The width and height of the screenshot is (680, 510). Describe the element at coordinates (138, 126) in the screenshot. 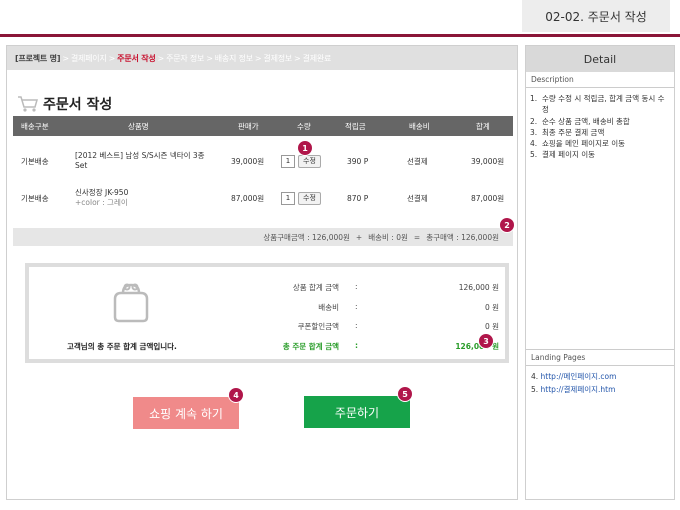

I see `col-product: 상품명` at that location.